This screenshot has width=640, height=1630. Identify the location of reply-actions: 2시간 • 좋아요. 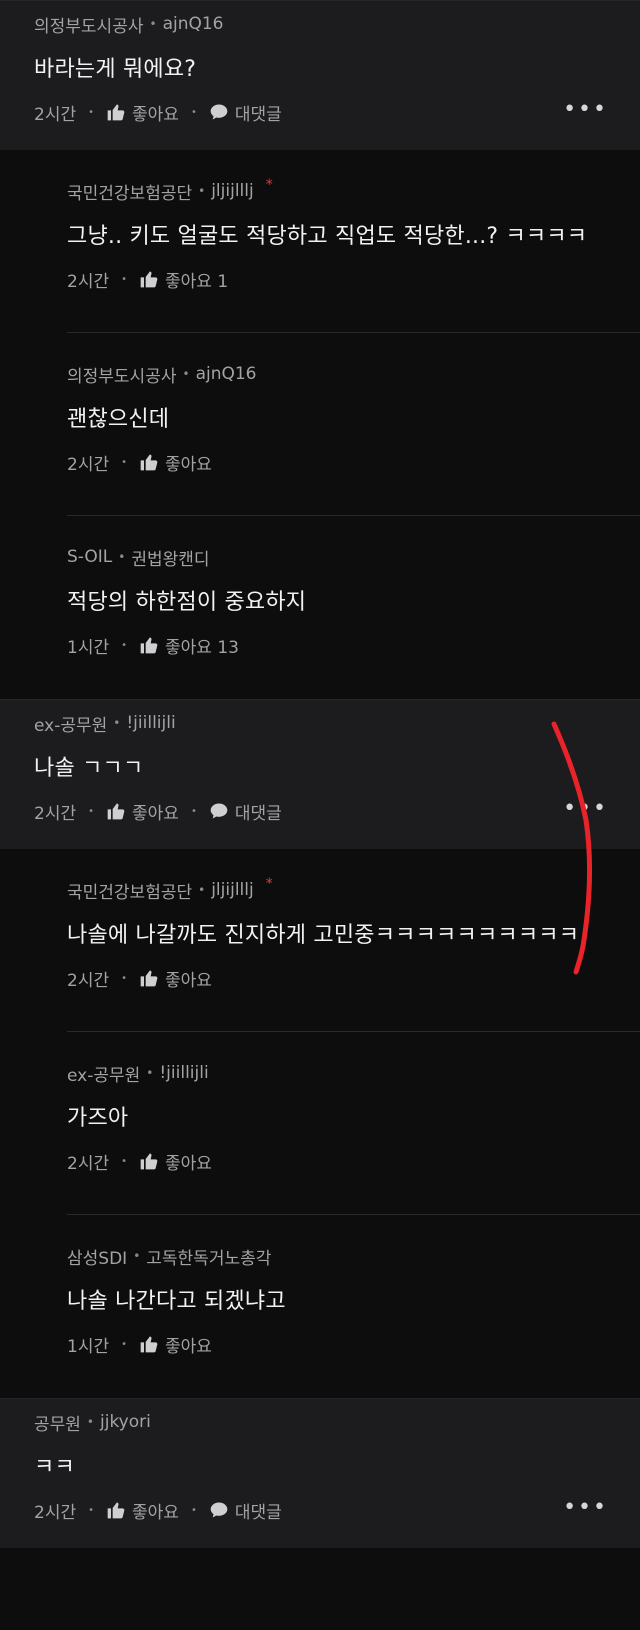
(353, 1161).